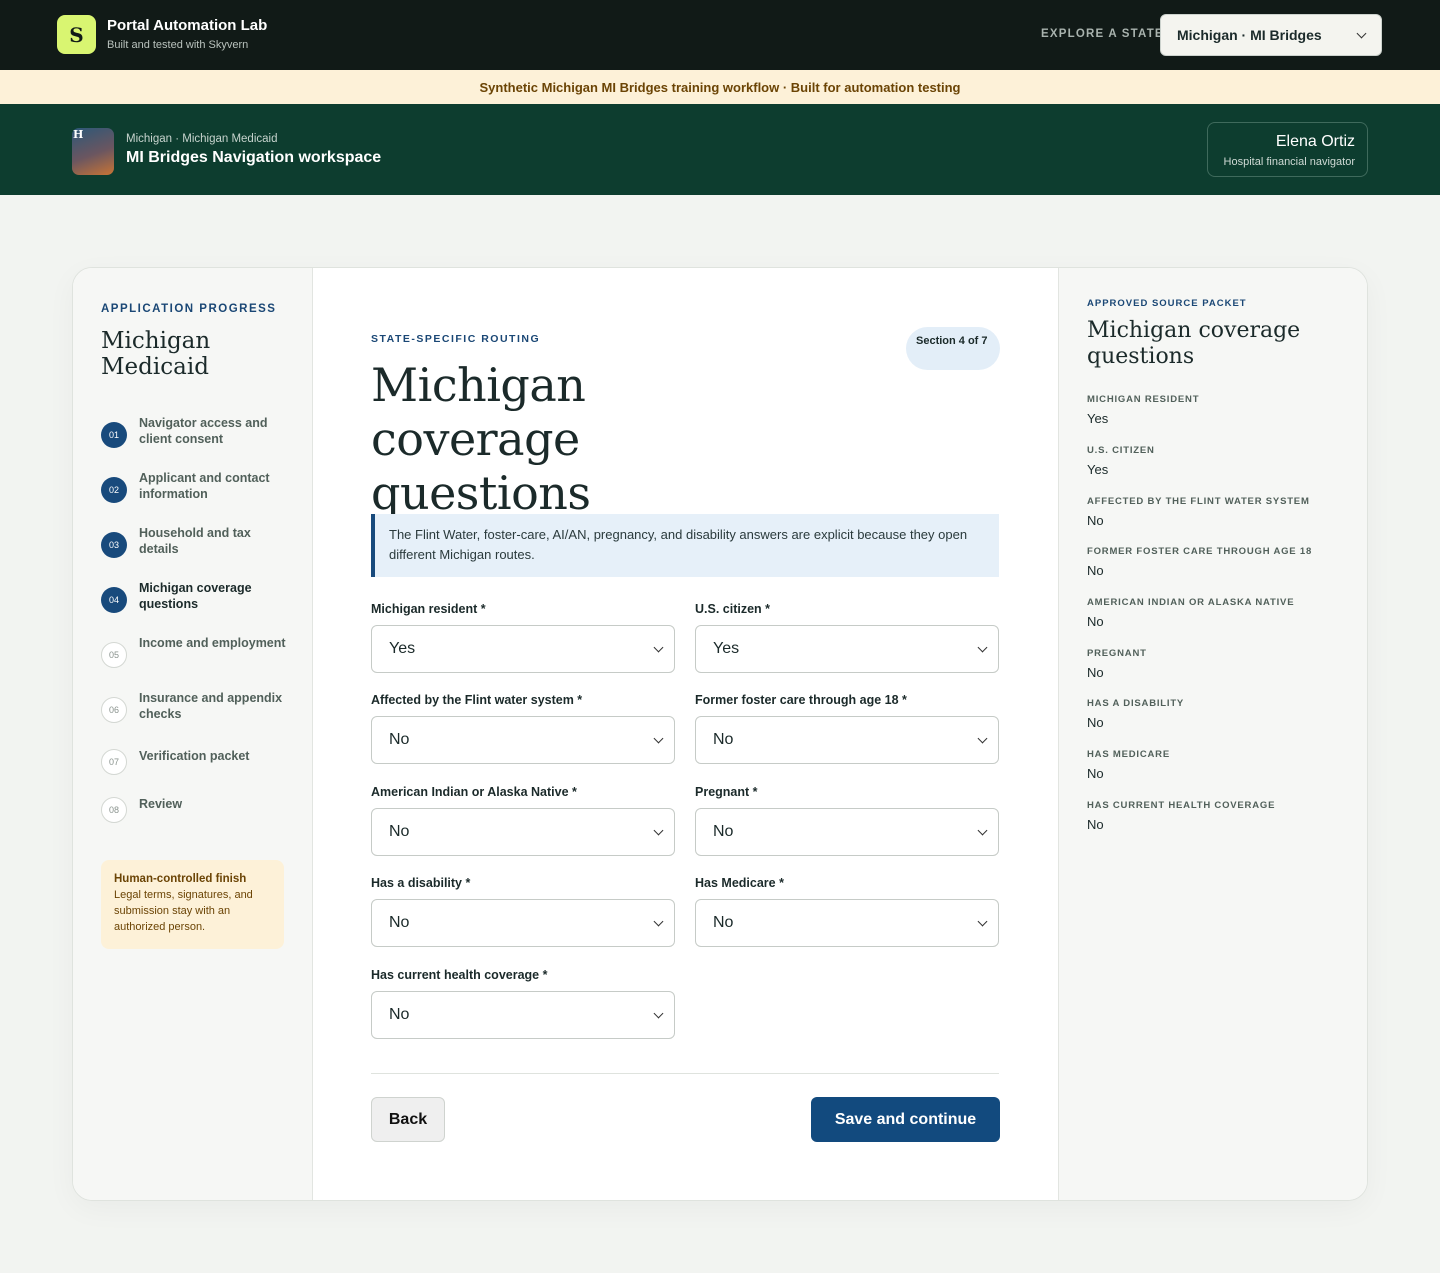 This screenshot has width=1440, height=1273. I want to click on source-item-key: U.S. CITIZEN, so click(1121, 450).